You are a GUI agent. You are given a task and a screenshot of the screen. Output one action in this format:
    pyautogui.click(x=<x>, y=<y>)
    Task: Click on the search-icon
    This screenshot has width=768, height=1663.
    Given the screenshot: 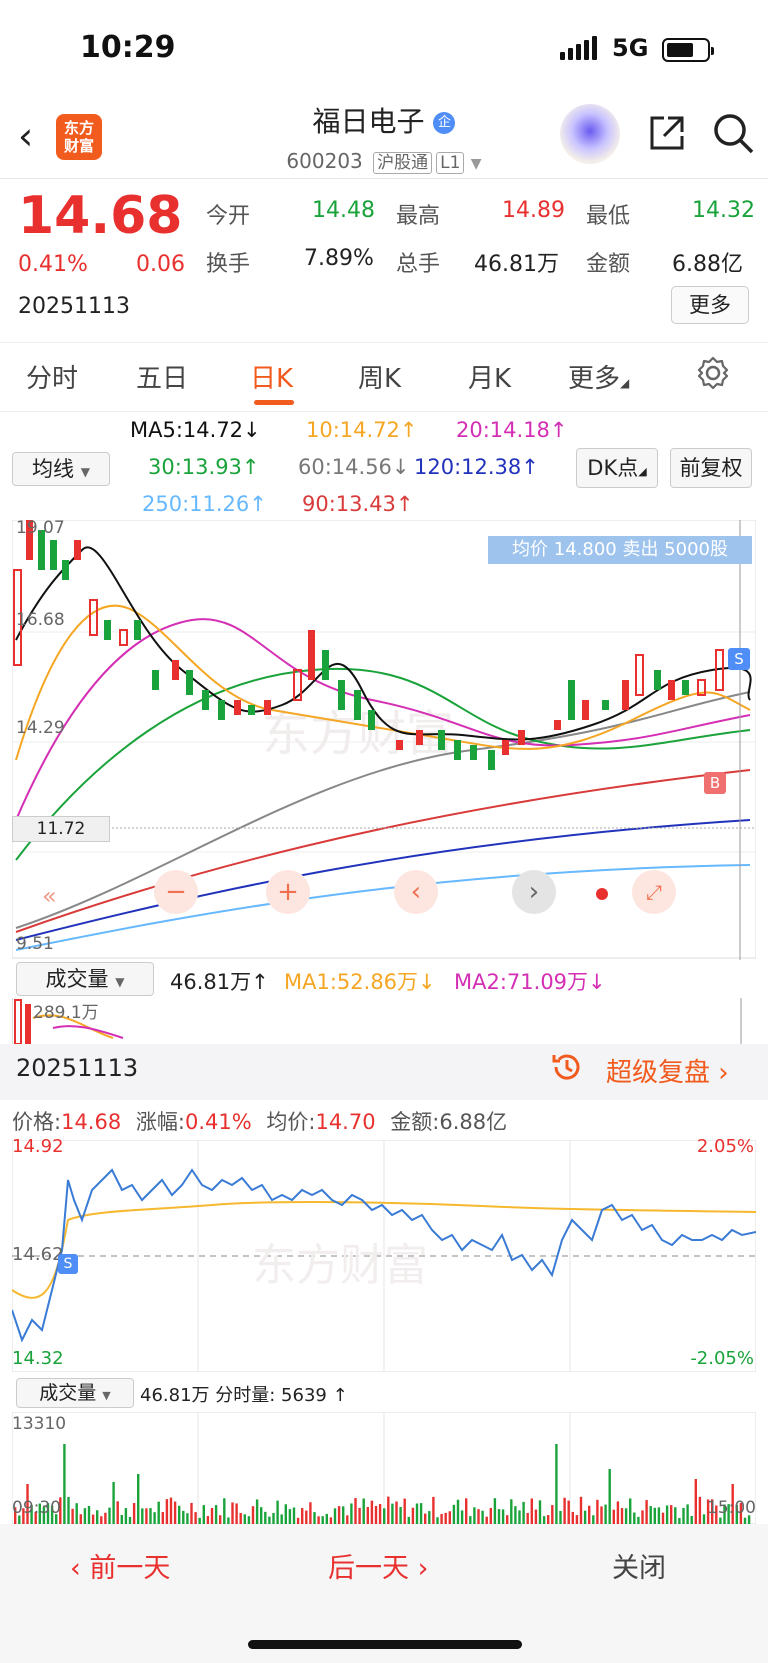 What is the action you would take?
    pyautogui.click(x=734, y=136)
    